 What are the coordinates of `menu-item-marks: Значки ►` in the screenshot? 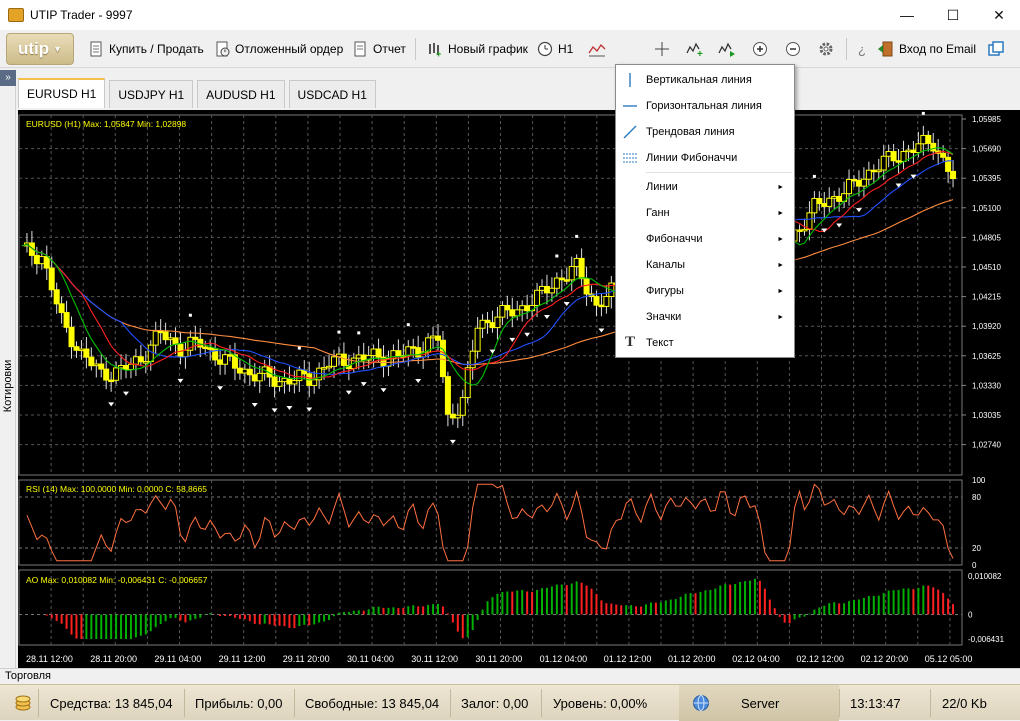 It's located at (705, 317).